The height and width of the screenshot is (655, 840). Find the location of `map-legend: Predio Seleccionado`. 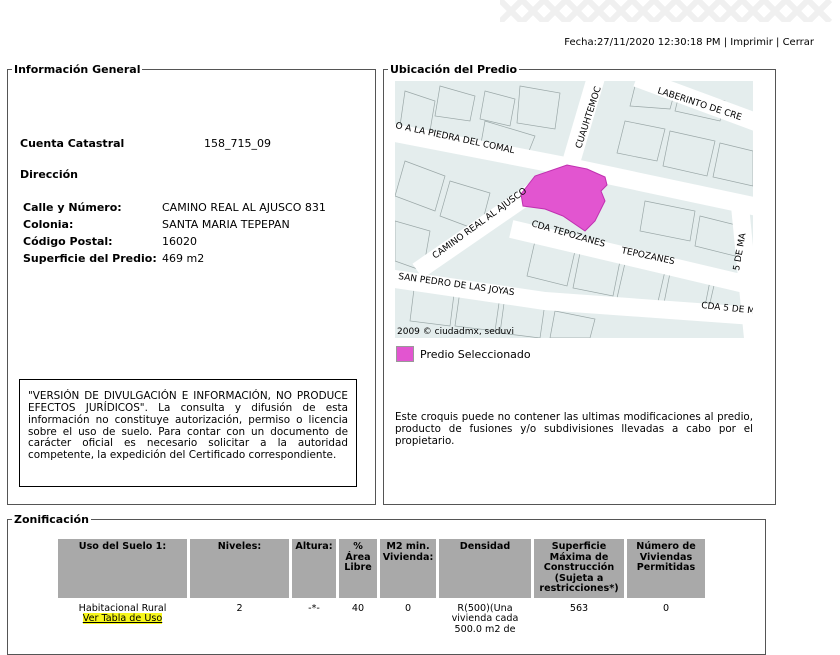

map-legend: Predio Seleccionado is located at coordinates (463, 354).